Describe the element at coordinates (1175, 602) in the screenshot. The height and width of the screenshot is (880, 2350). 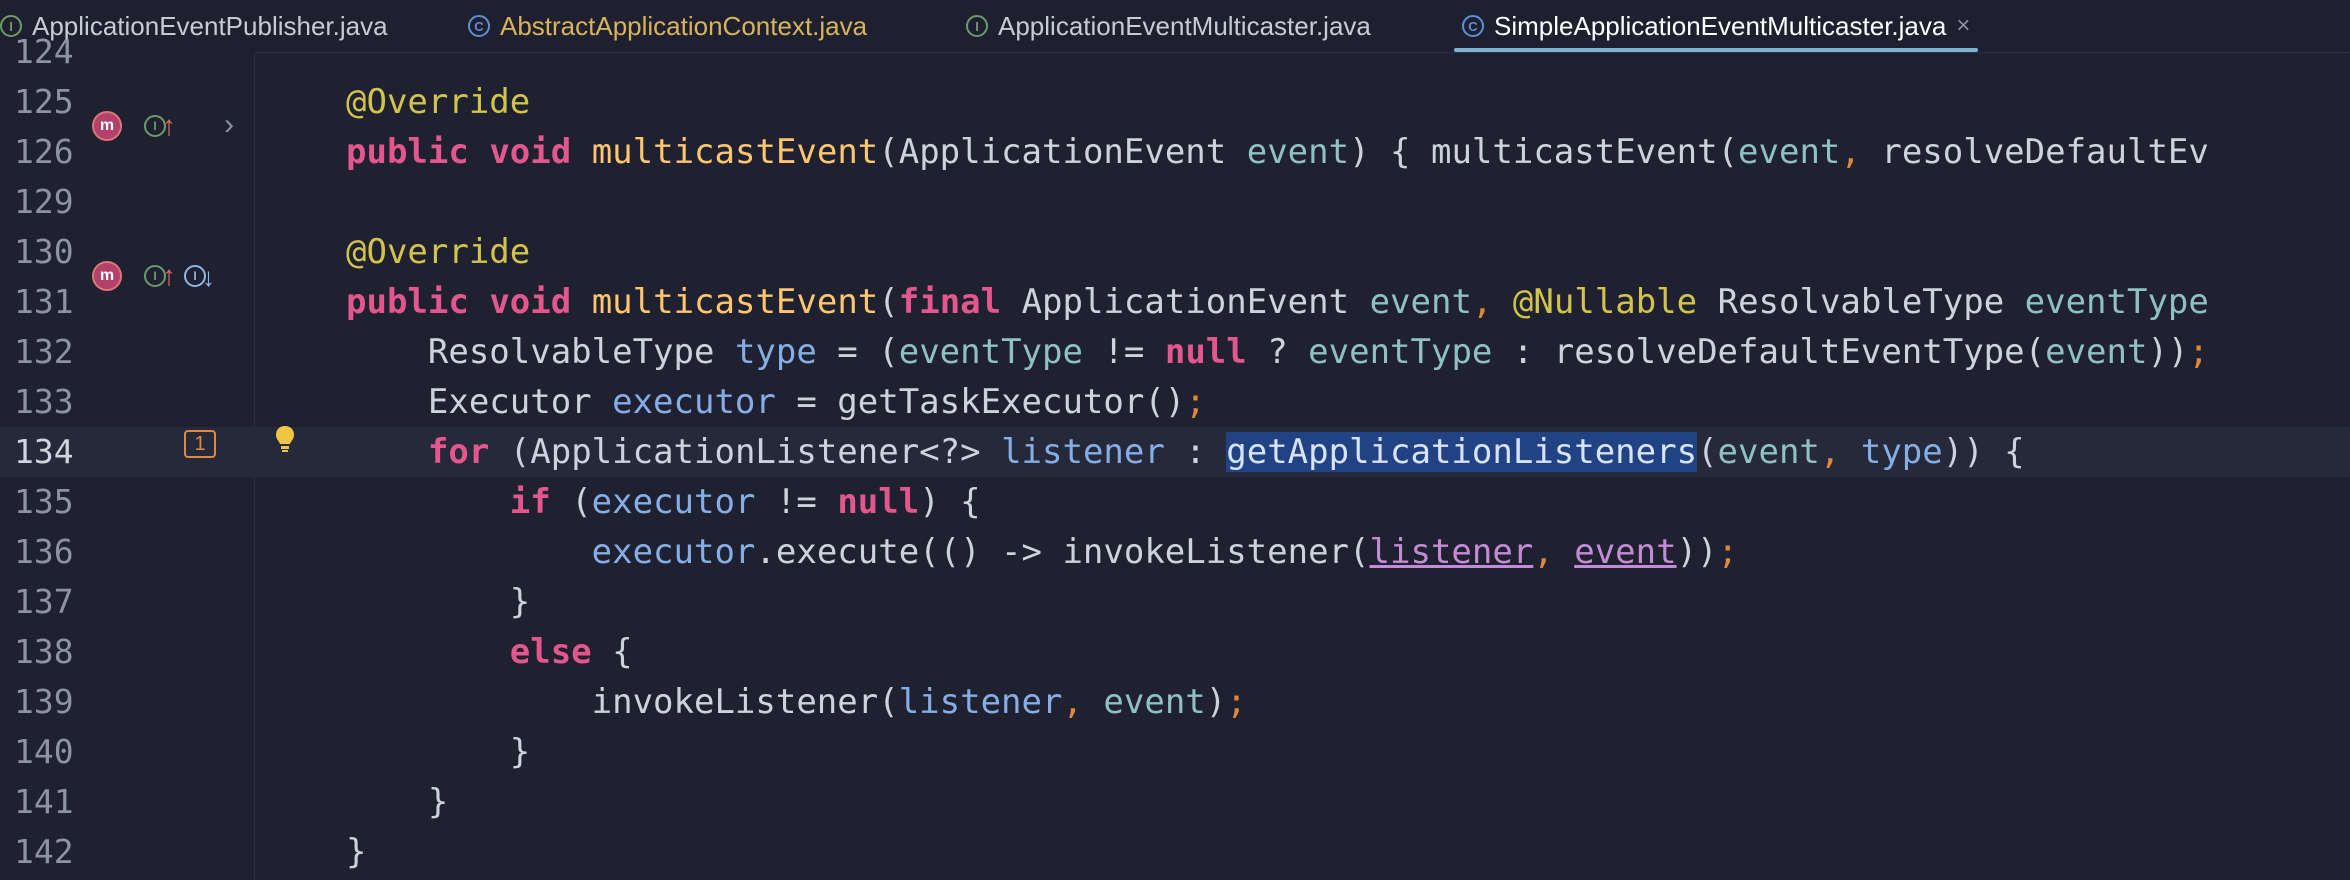
I see `code-line: 137 }` at that location.